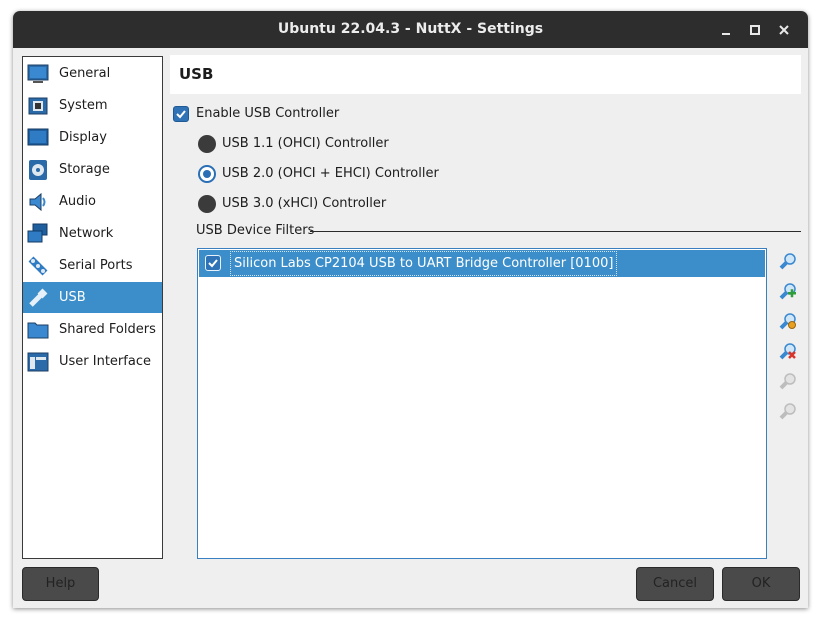 Image resolution: width=821 pixels, height=625 pixels. I want to click on close-icon, so click(784, 30).